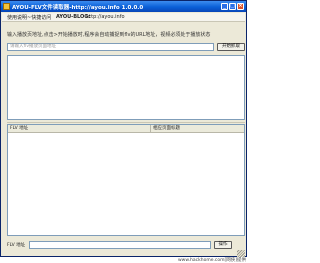 The width and height of the screenshot is (320, 263). What do you see at coordinates (16, 245) in the screenshot?
I see `flv-url-label: FLV 地址` at bounding box center [16, 245].